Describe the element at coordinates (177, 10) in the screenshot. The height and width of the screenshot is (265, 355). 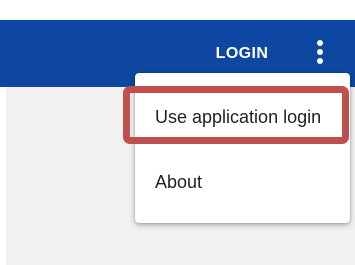
I see `top-strip` at that location.